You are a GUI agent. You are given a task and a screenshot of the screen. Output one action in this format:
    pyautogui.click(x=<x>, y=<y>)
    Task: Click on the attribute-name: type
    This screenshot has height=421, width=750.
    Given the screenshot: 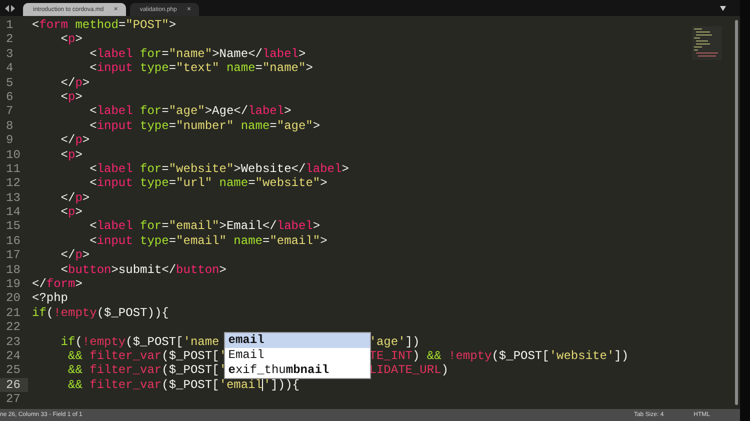 What is the action you would take?
    pyautogui.click(x=154, y=241)
    